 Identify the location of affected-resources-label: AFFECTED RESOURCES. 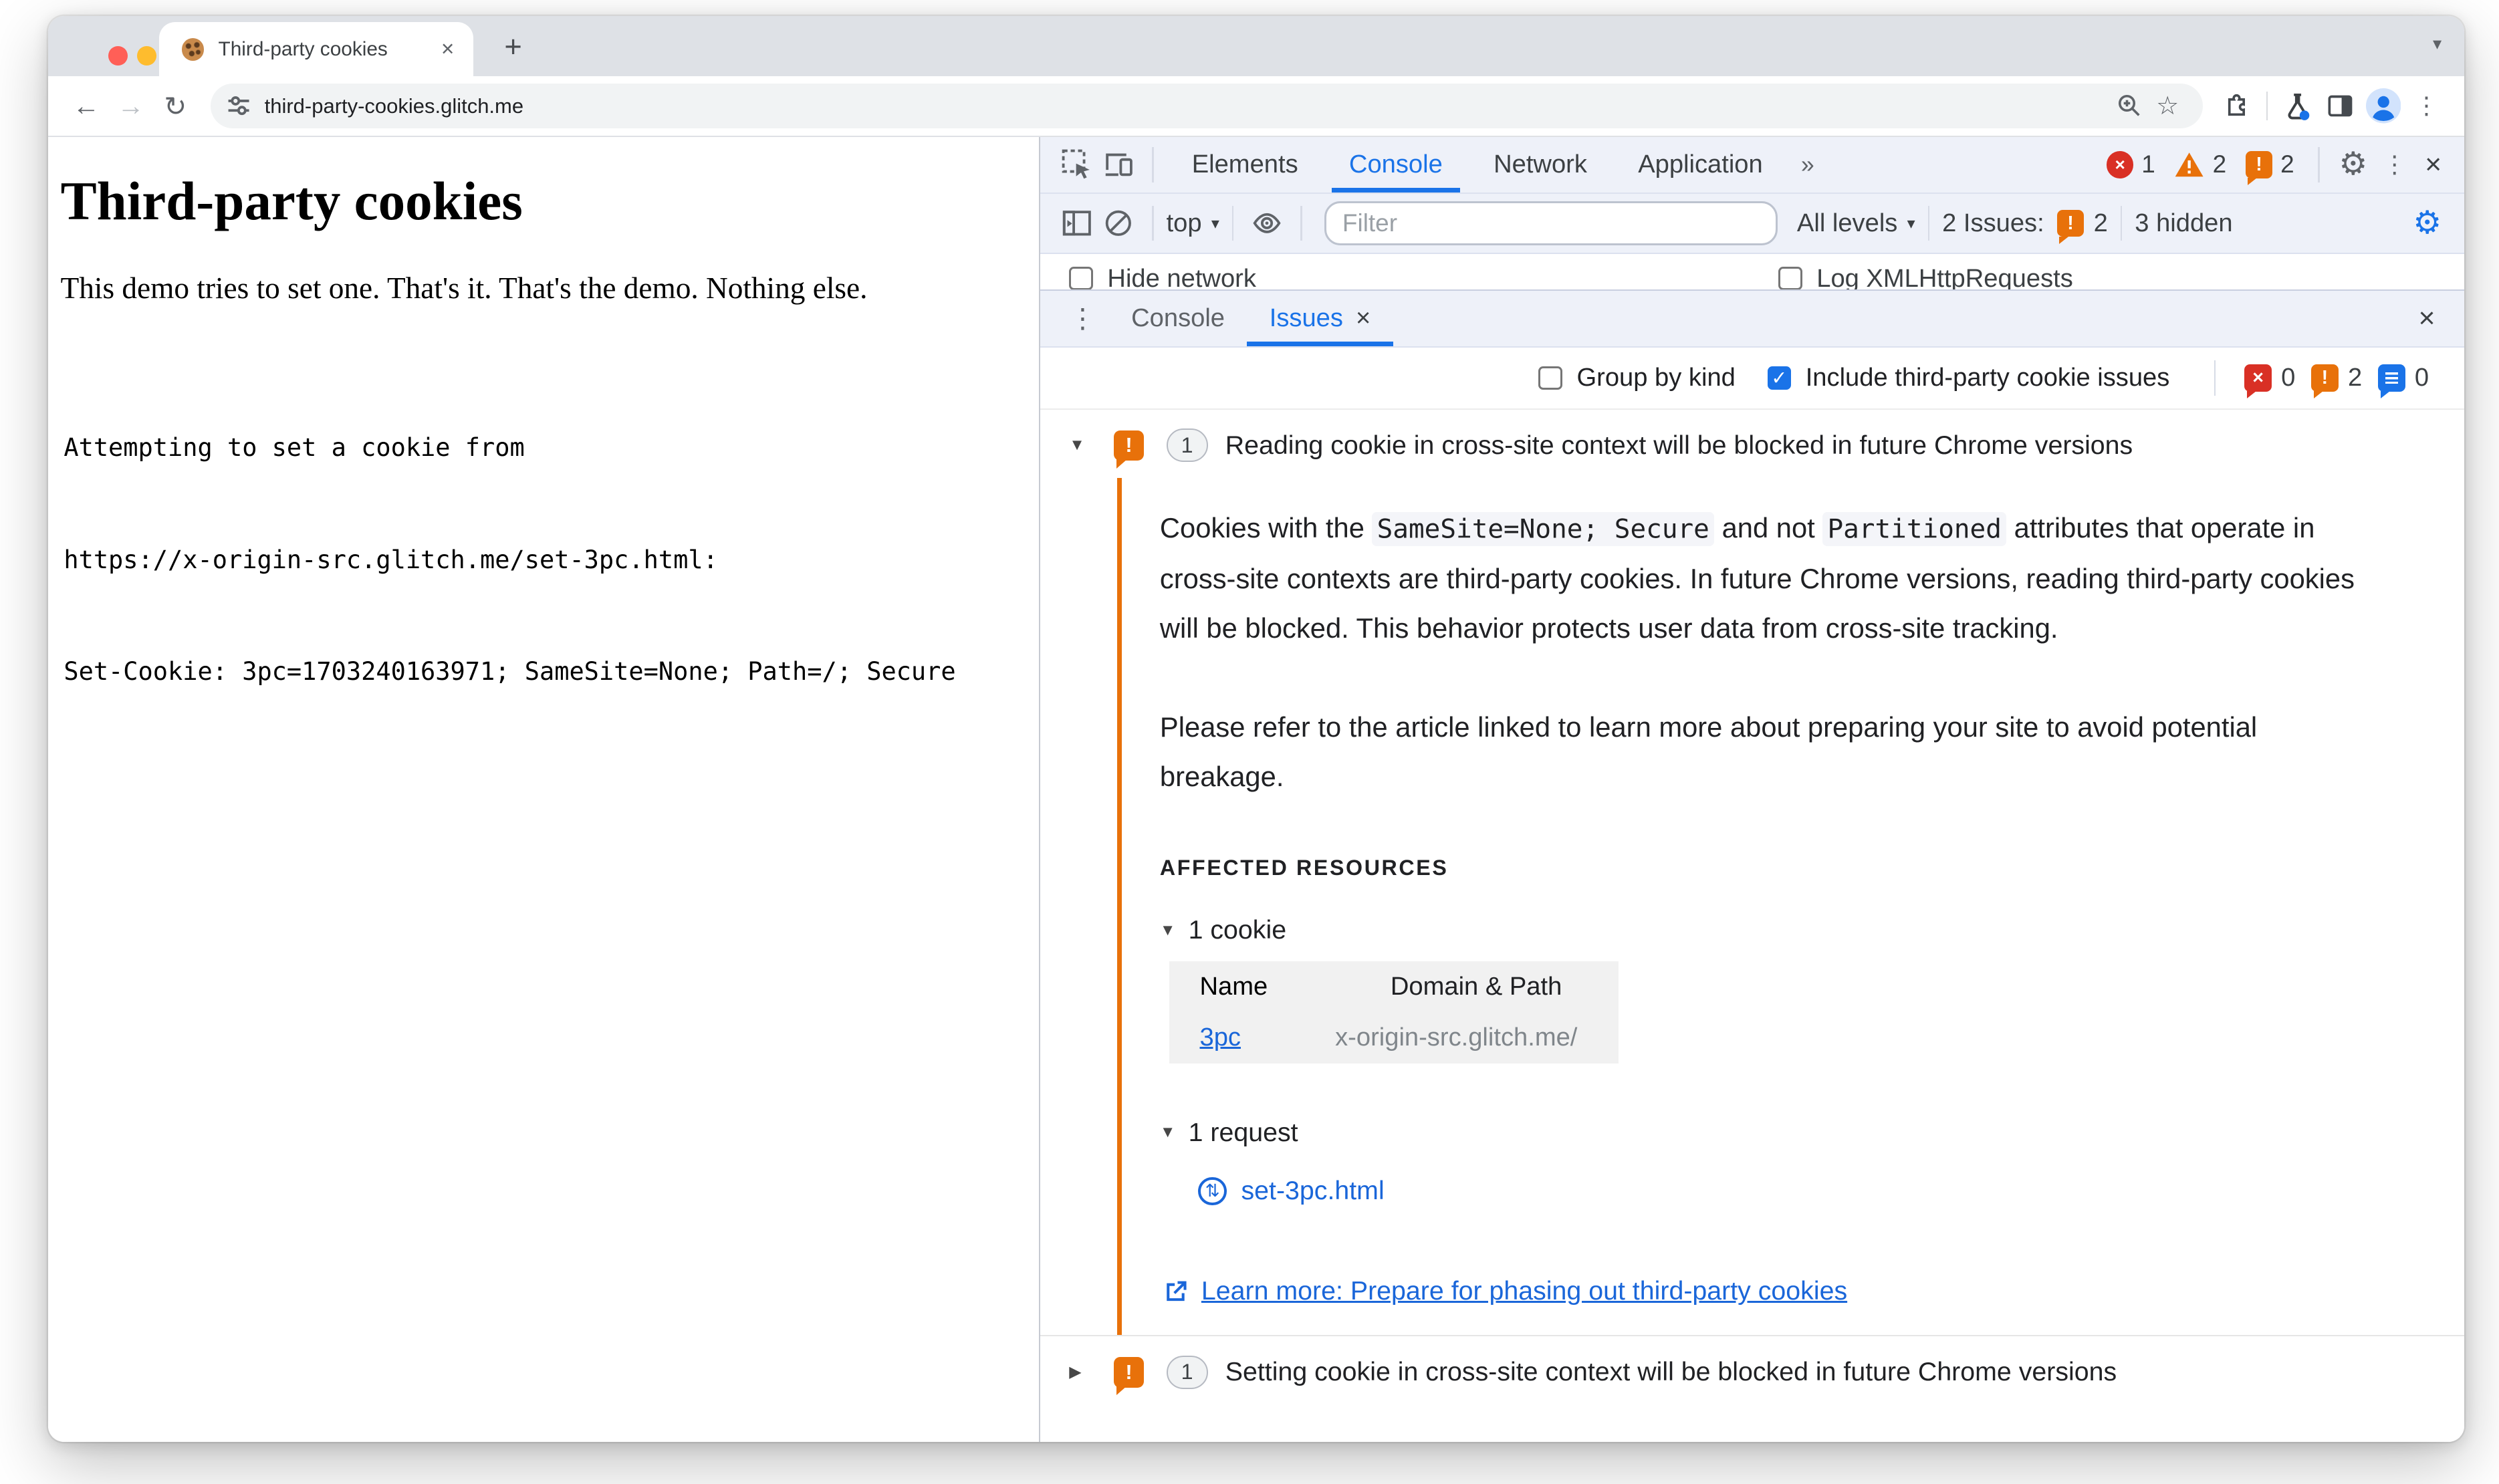
(1304, 867).